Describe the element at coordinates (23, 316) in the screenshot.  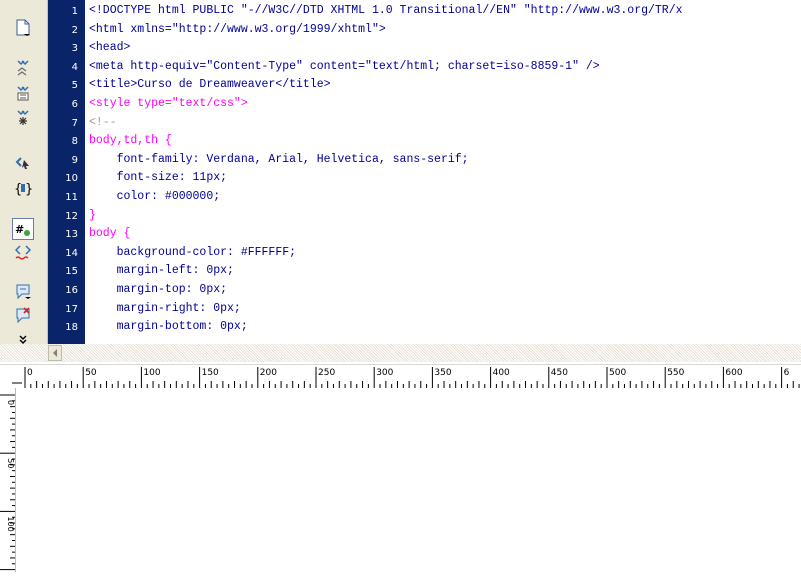
I see `remove-comment-icon` at that location.